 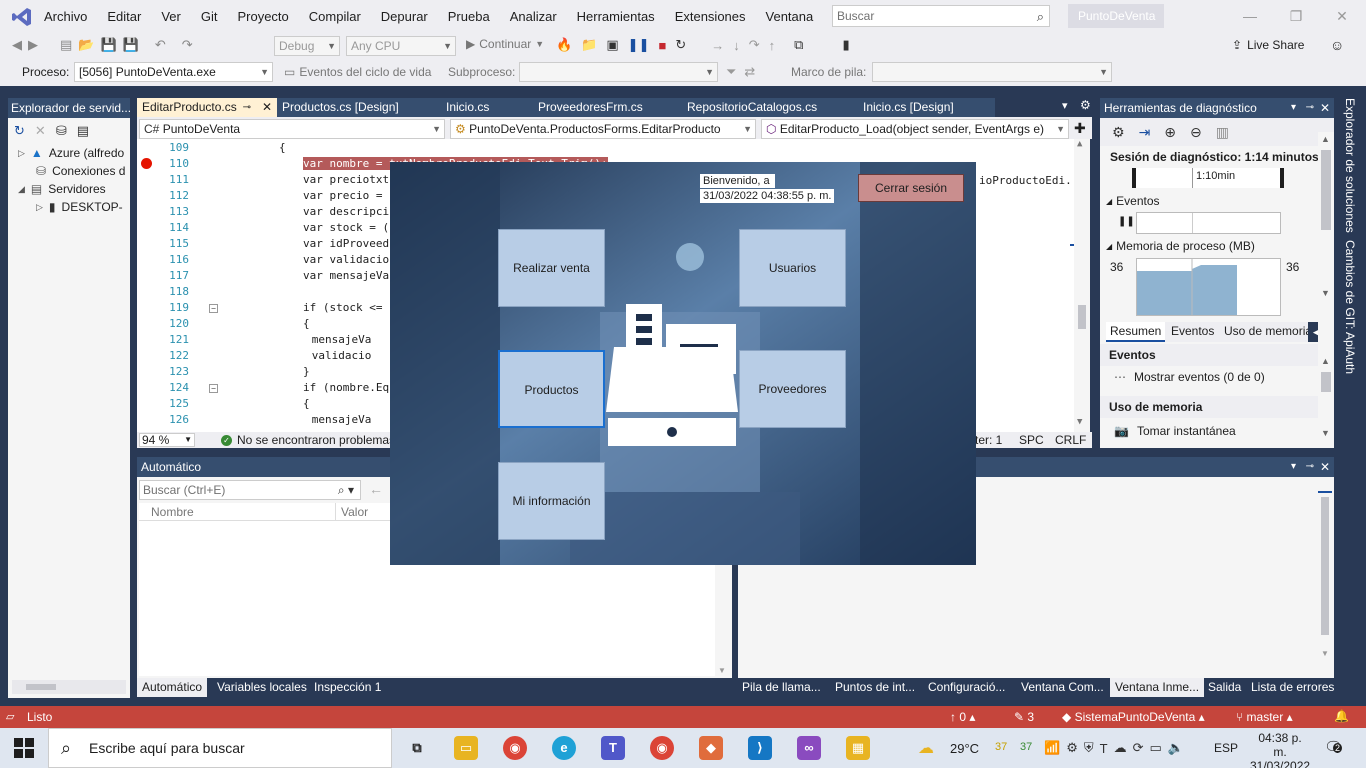 What do you see at coordinates (1280, 749) in the screenshot?
I see `clock: 04:38 p. m. 31/03/2022` at bounding box center [1280, 749].